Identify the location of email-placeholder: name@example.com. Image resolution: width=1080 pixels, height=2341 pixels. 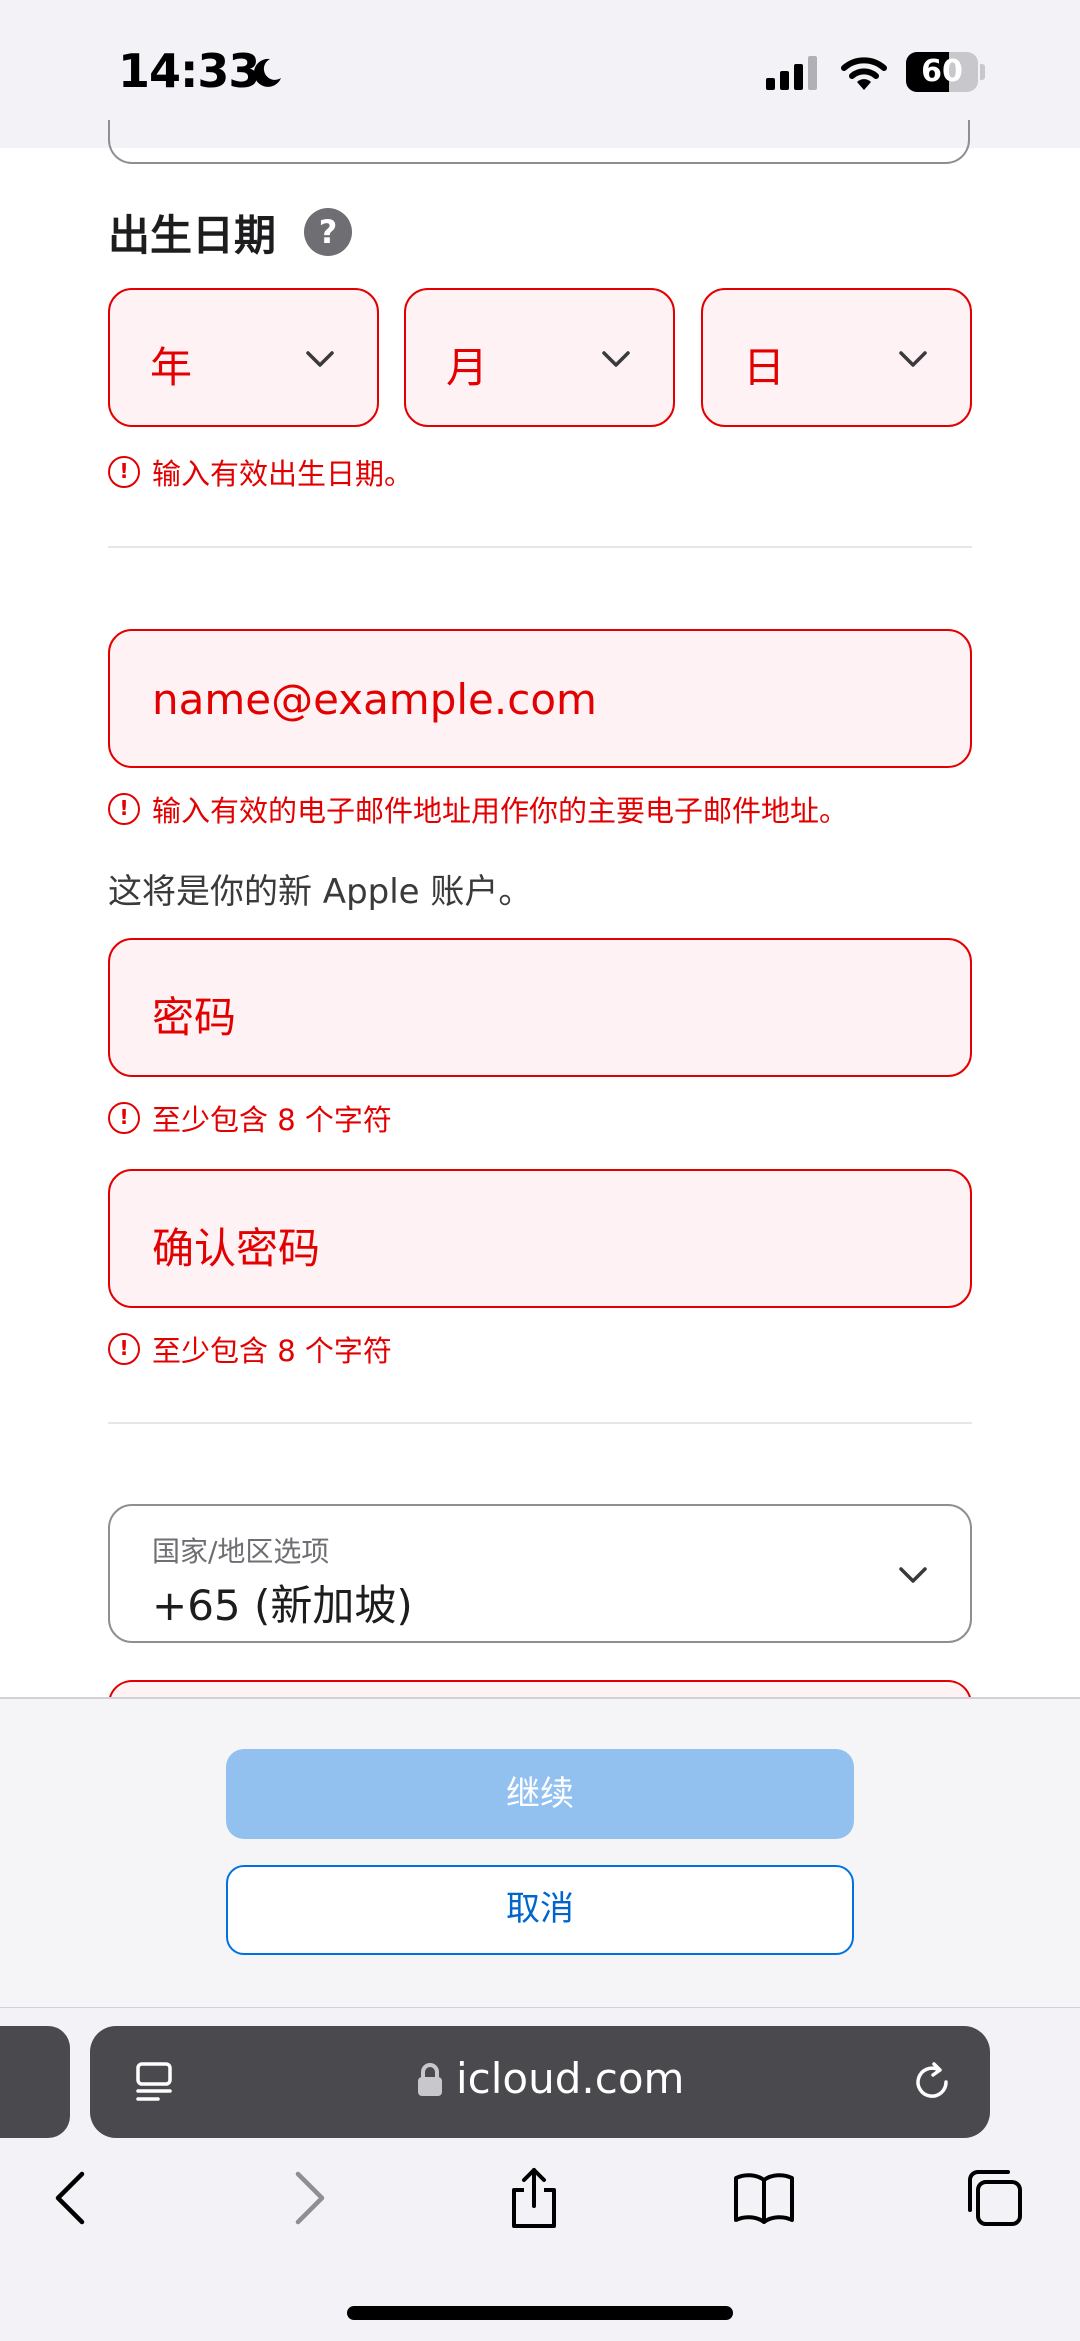
(374, 699).